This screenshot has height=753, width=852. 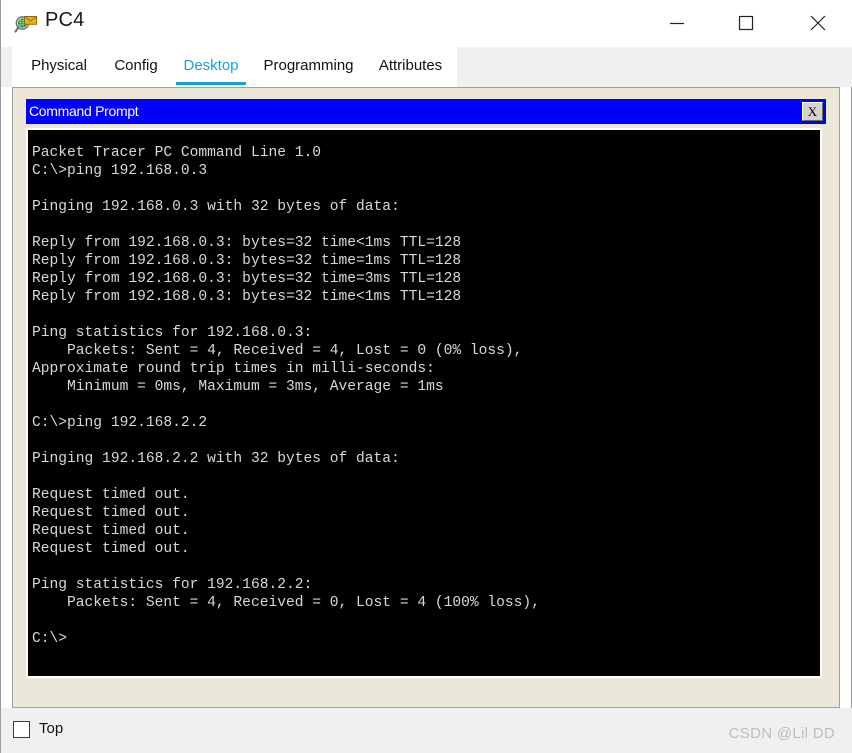 I want to click on pc-device-icon, so click(x=26, y=24).